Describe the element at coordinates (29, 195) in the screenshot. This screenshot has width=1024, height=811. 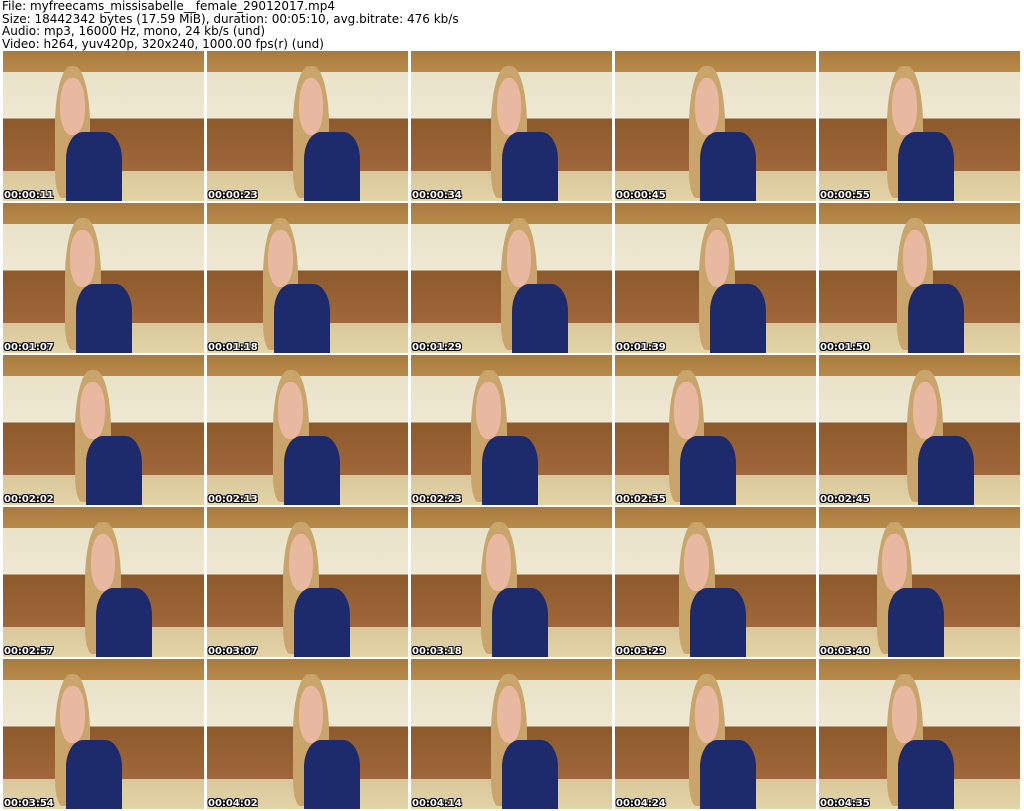
I see `timestamp: 00:00:11` at that location.